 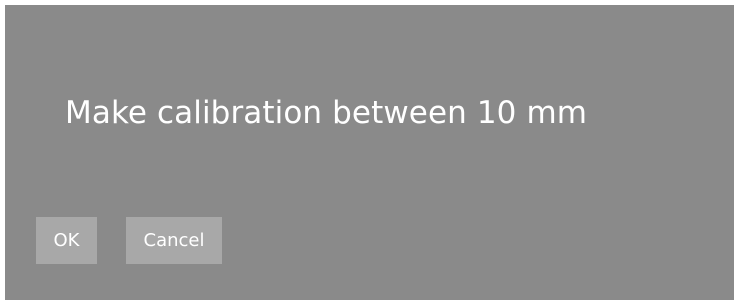 I want to click on cancel-button: Cancel, so click(x=174, y=240).